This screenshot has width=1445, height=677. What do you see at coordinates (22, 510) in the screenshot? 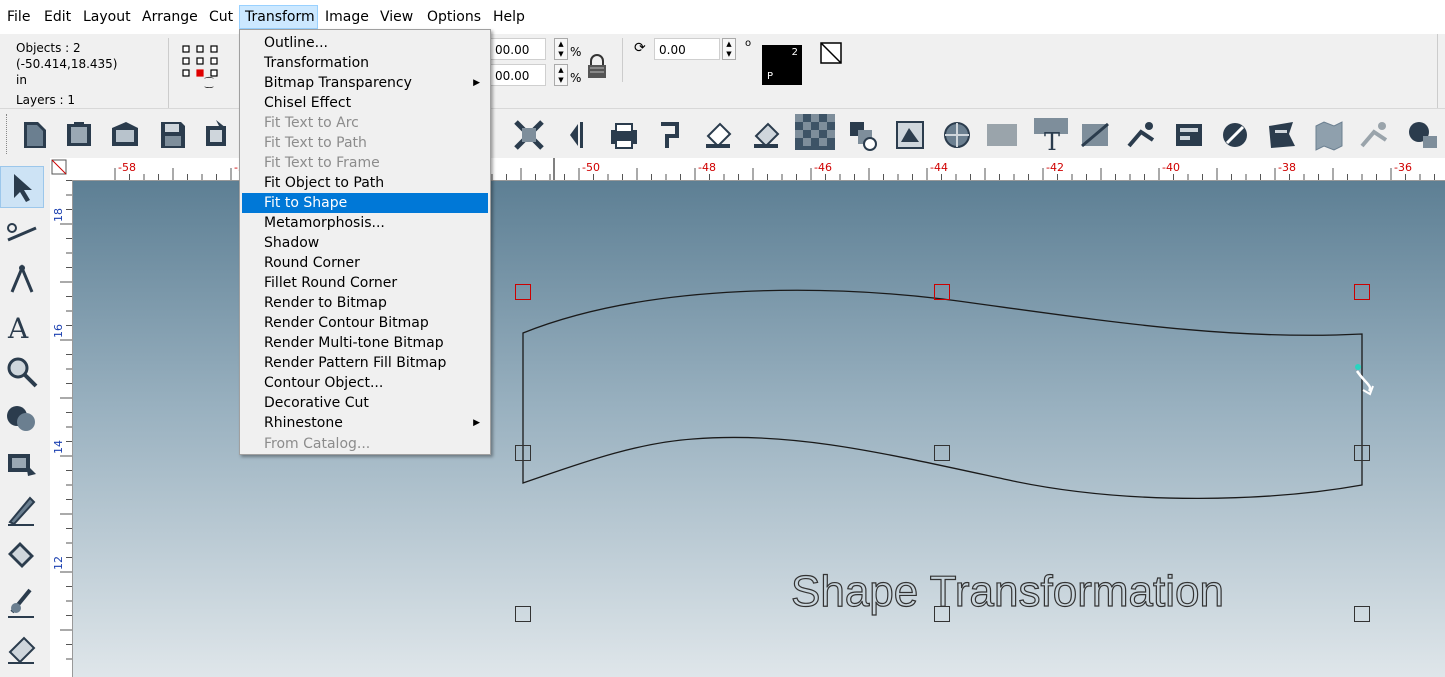
I see `pen-tool-icon` at bounding box center [22, 510].